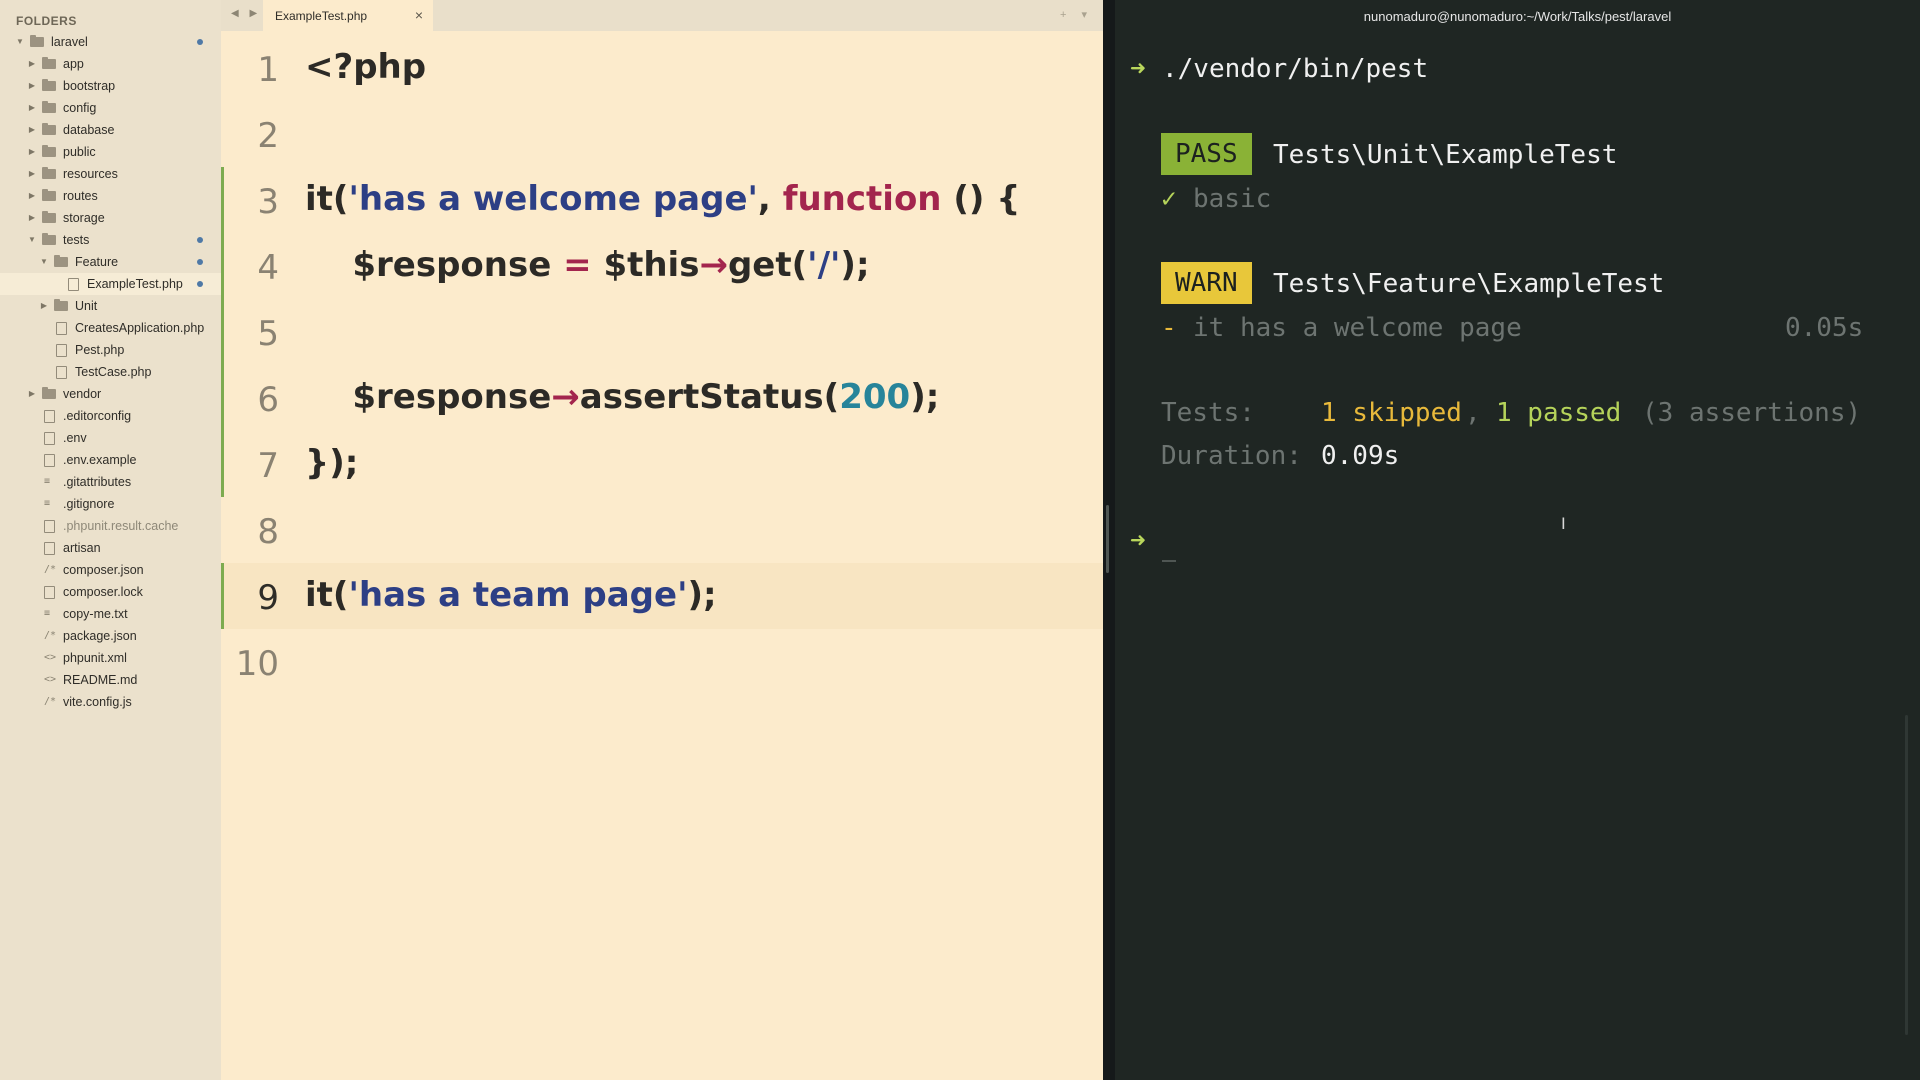 The height and width of the screenshot is (1080, 1920). What do you see at coordinates (110, 240) in the screenshot?
I see `tree-item-tests: ▼ tests` at bounding box center [110, 240].